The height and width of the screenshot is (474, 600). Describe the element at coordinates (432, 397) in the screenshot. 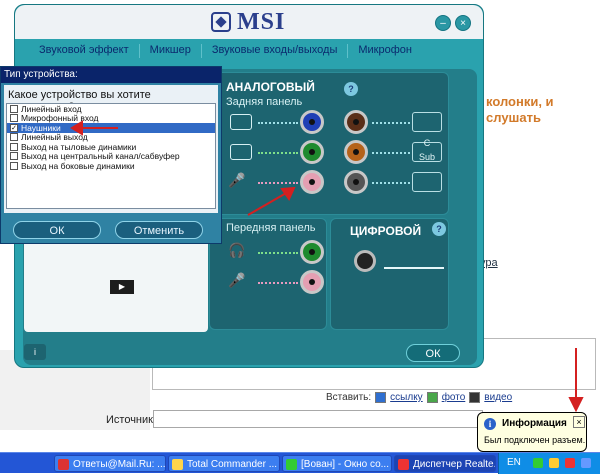

I see `photo-icon` at that location.